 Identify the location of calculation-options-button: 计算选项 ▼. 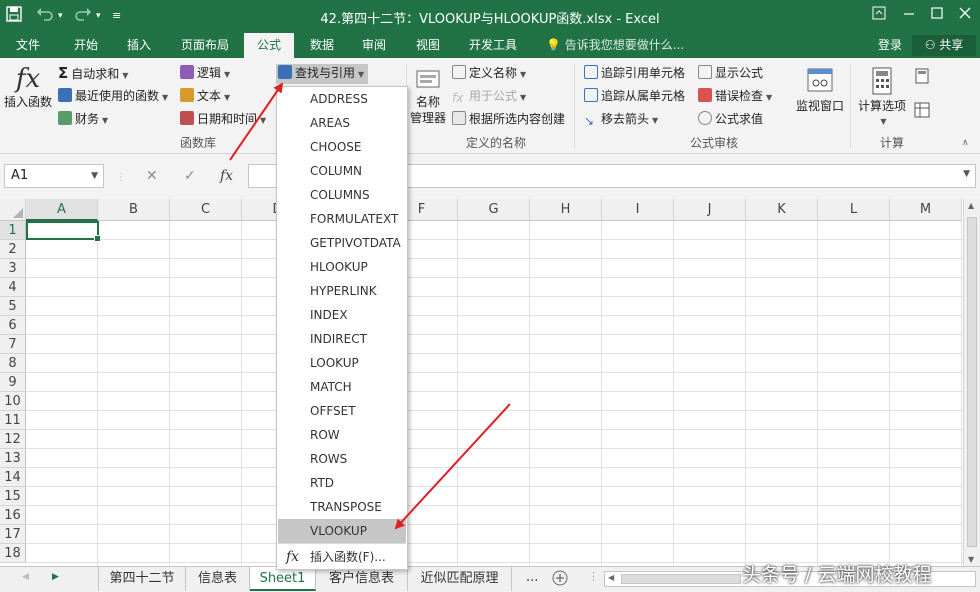
(882, 98).